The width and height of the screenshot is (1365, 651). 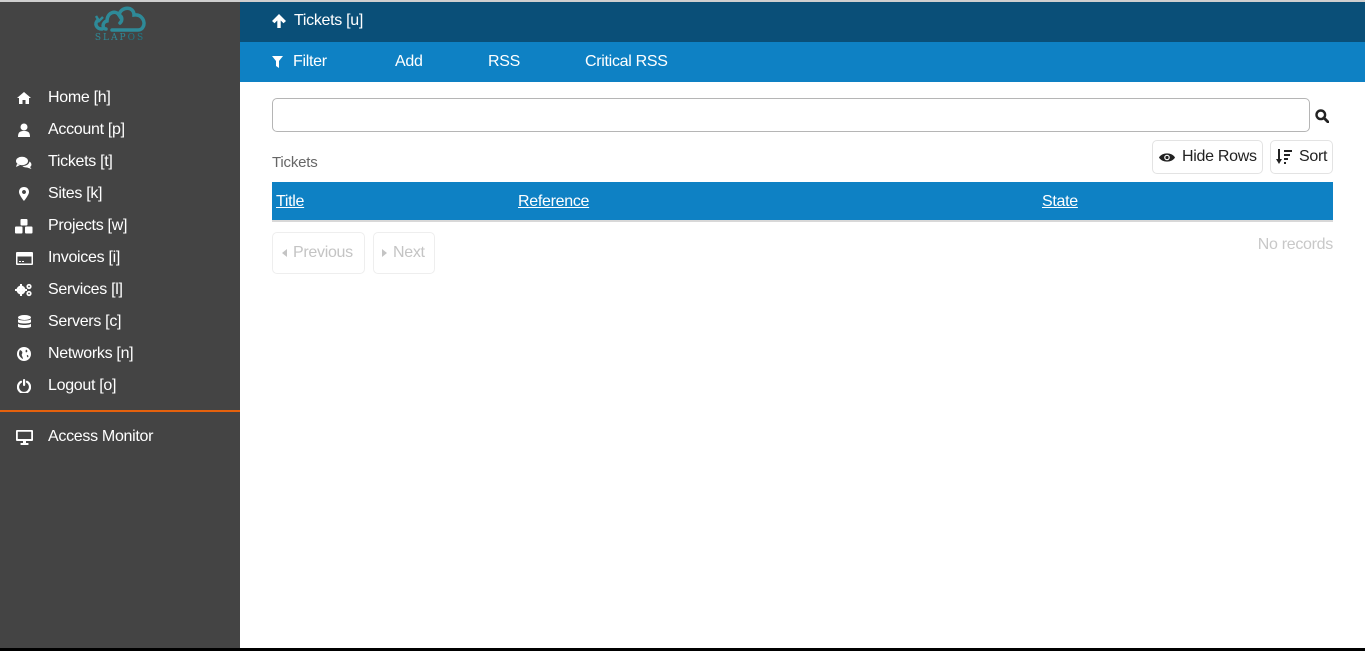 What do you see at coordinates (82, 385) in the screenshot?
I see `sidebar-item-label: Logout [o]` at bounding box center [82, 385].